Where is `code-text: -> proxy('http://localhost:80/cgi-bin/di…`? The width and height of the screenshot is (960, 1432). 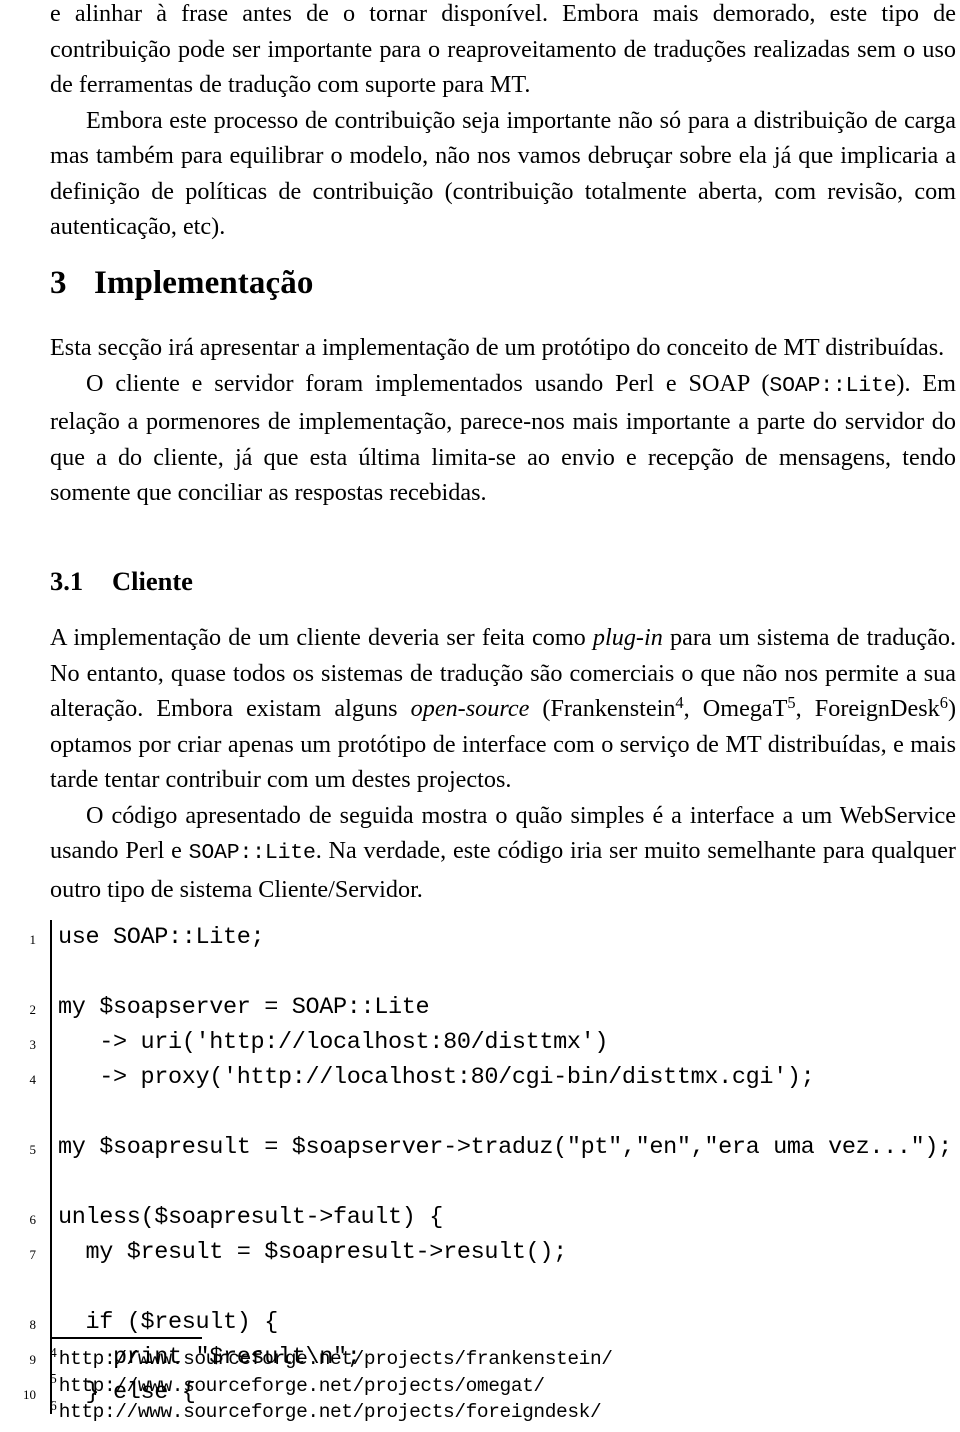 code-text: -> proxy('http://localhost:80/cgi-bin/di… is located at coordinates (436, 1077).